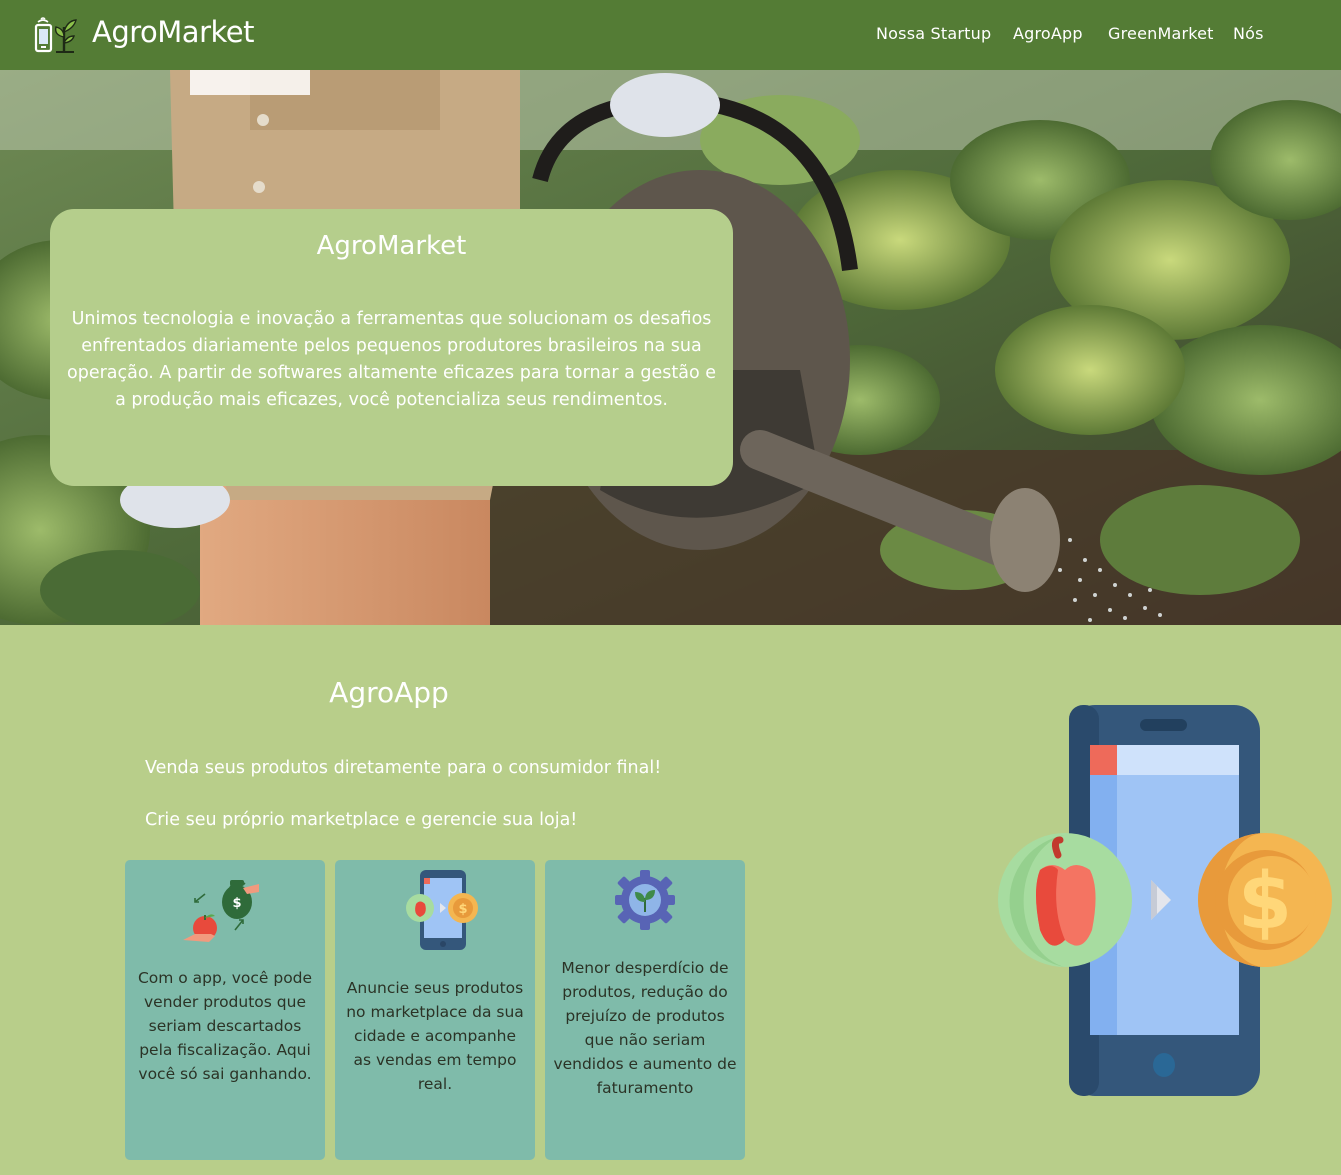  Describe the element at coordinates (55, 35) in the screenshot. I see `agro-phone-logo-icon` at that location.